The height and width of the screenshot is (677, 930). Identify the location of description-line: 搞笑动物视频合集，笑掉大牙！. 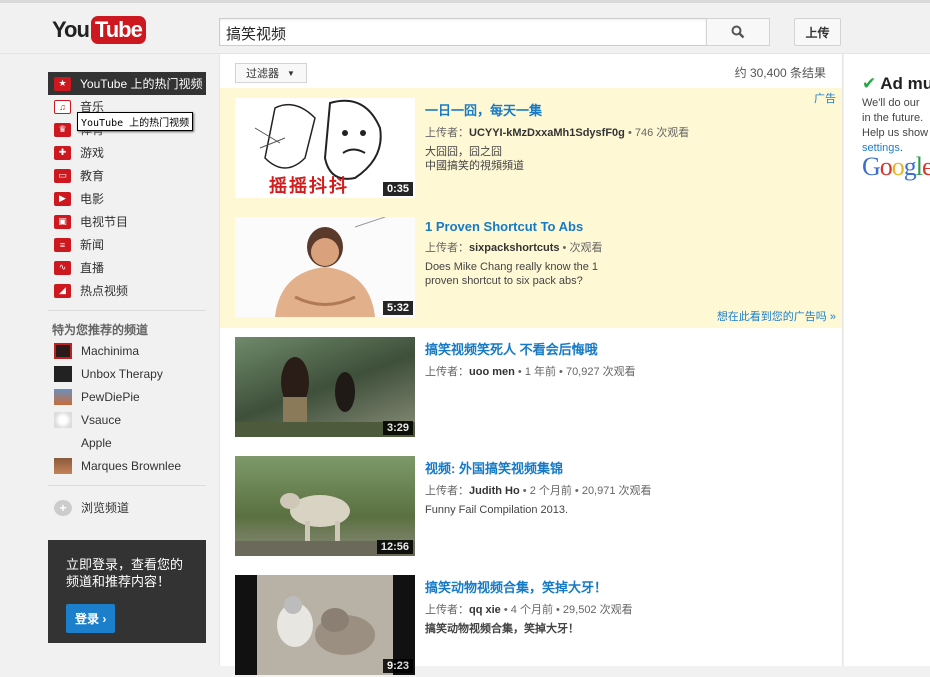
(502, 629).